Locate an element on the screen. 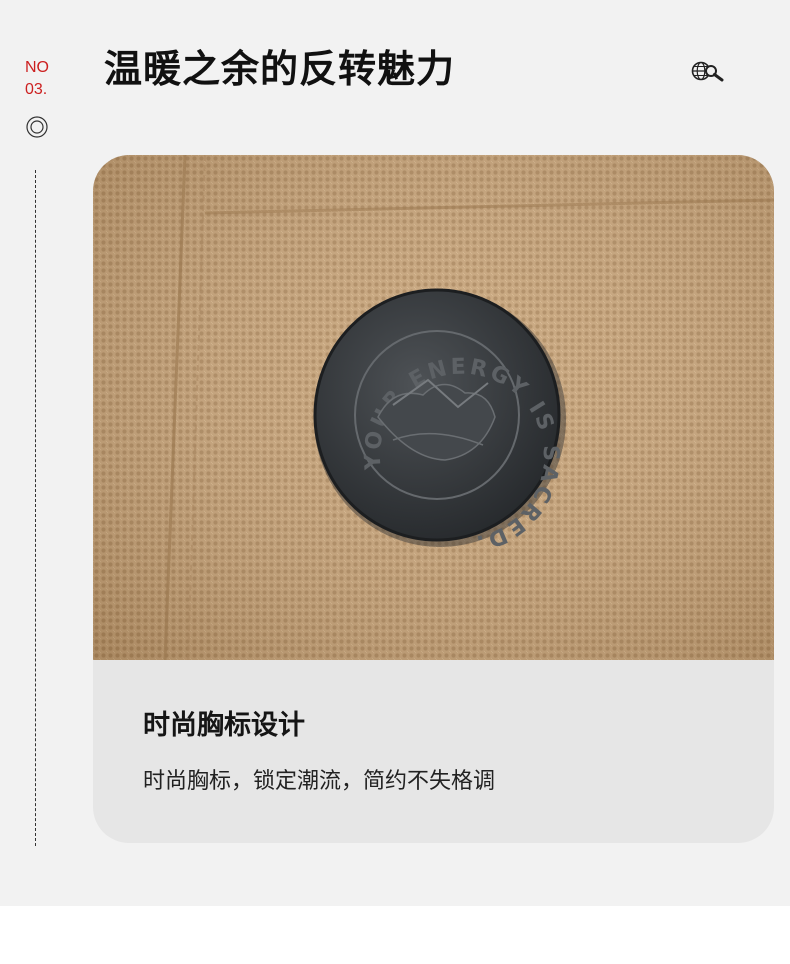 This screenshot has width=790, height=964. section-number-value: 03. is located at coordinates (36, 89).